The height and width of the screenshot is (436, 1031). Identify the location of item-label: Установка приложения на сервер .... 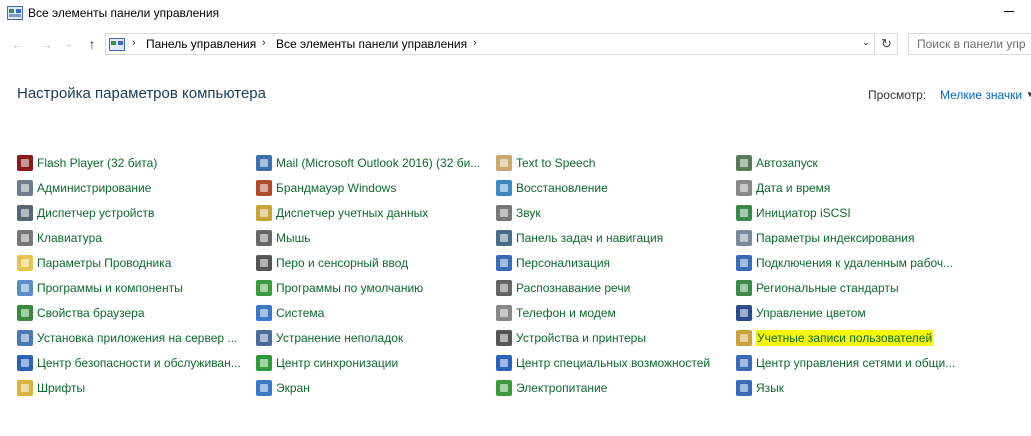
(137, 338).